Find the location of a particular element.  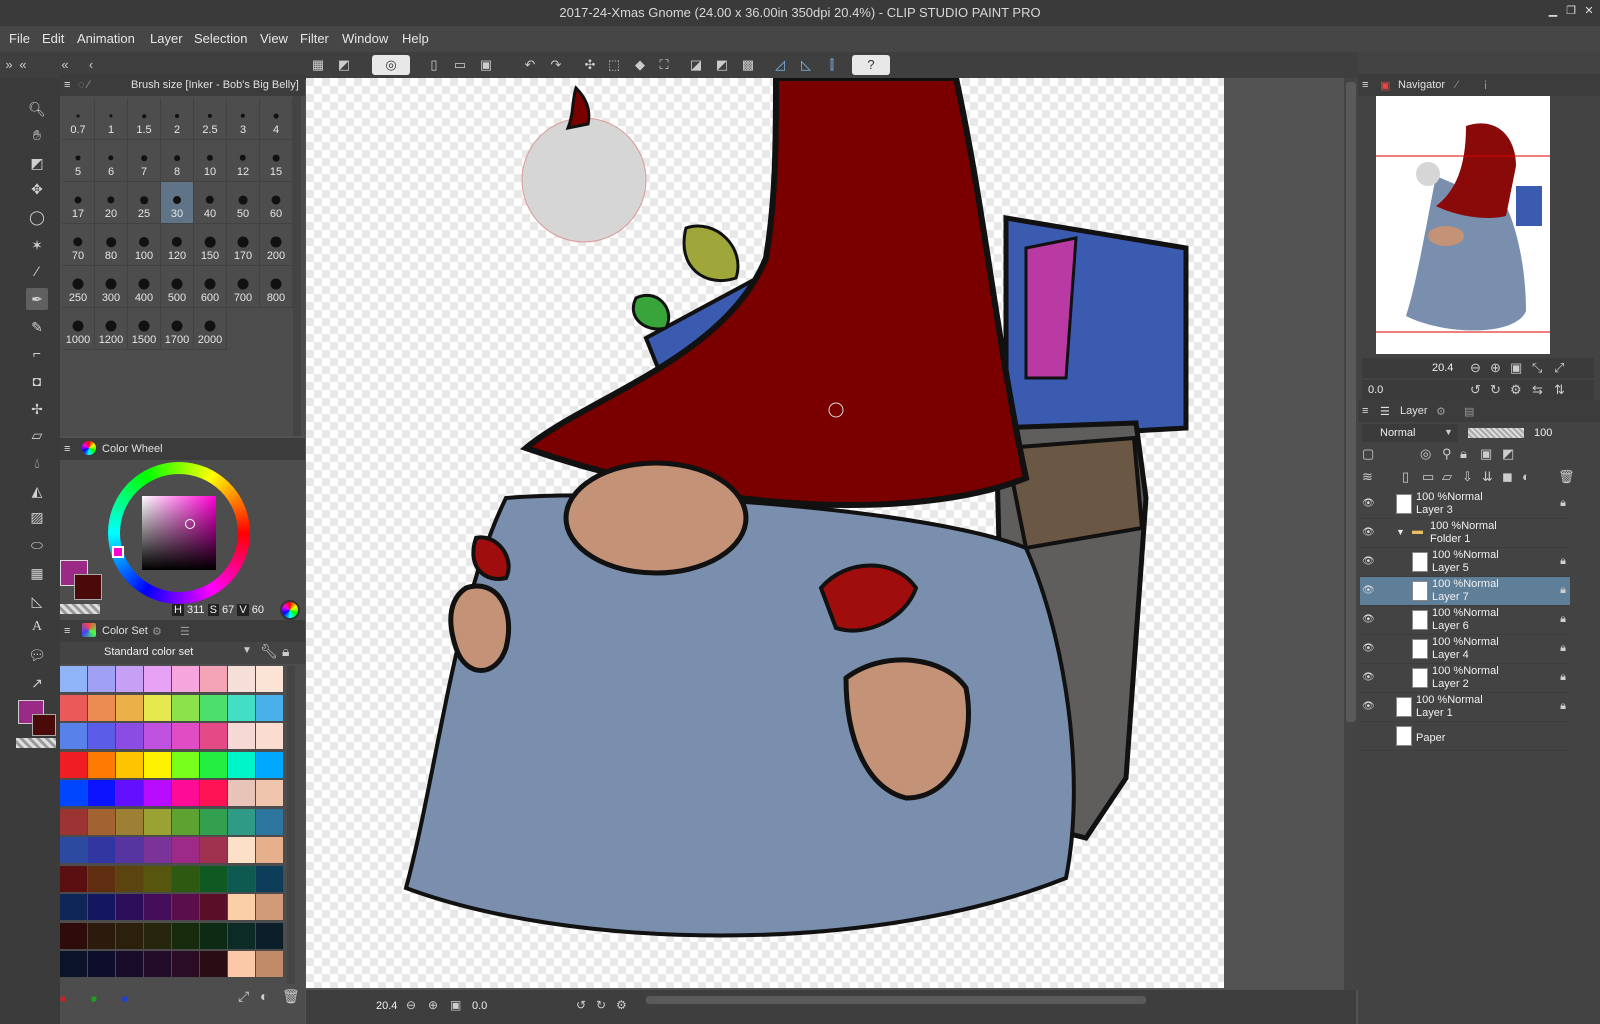

brush-size-option: 120 is located at coordinates (177, 245).